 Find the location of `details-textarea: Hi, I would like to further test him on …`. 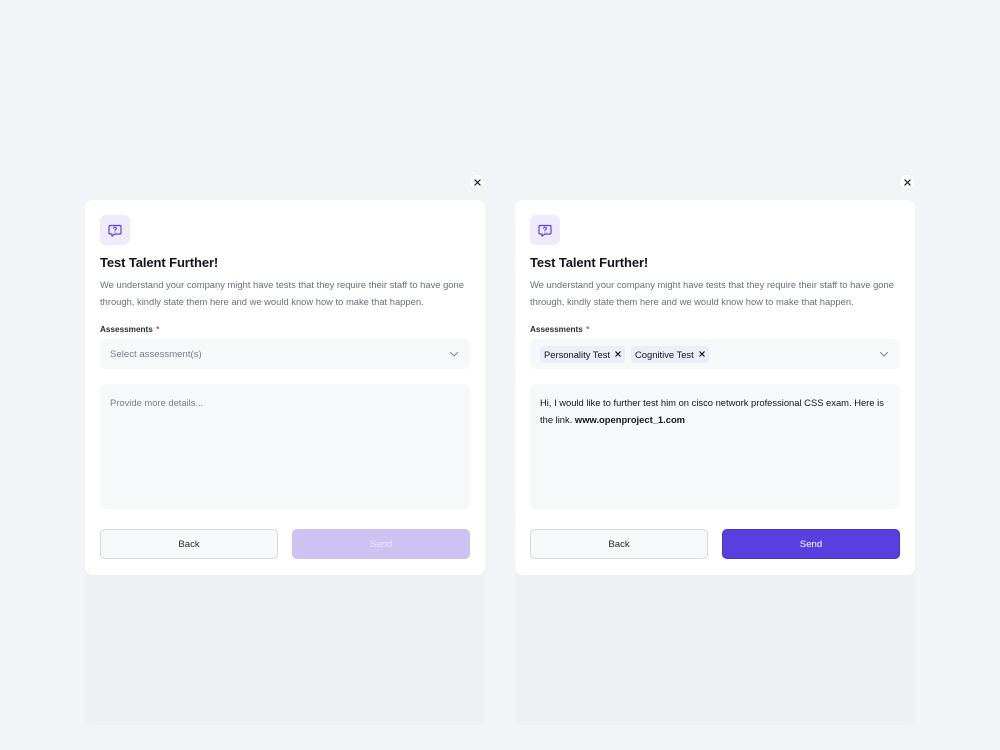

details-textarea: Hi, I would like to further test him on … is located at coordinates (715, 446).